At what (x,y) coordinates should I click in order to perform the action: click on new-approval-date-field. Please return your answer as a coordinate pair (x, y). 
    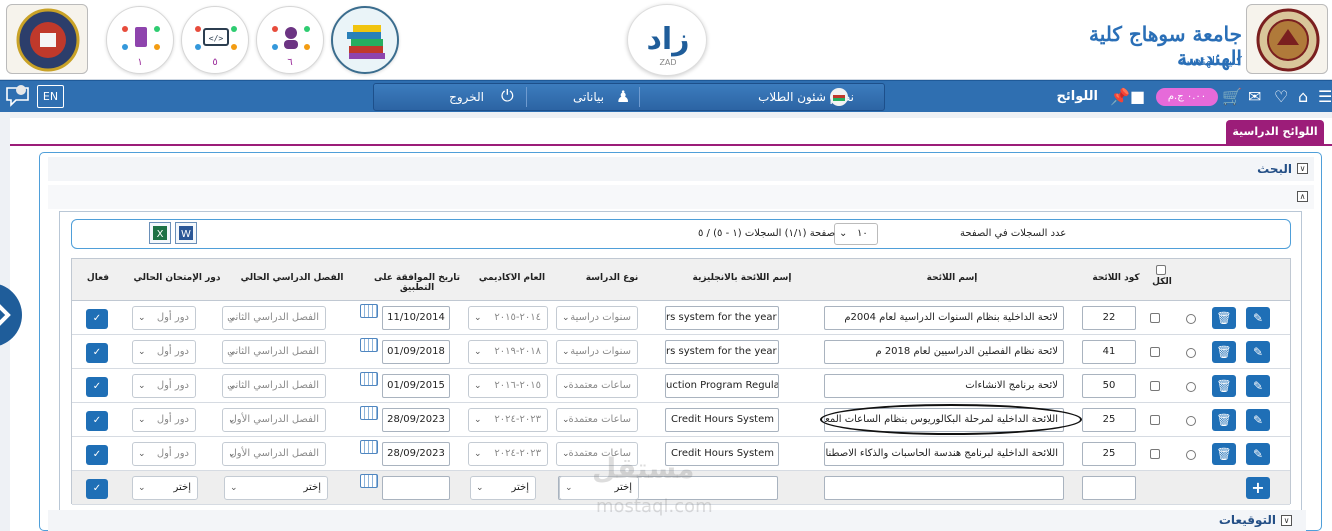
    Looking at the image, I should click on (416, 488).